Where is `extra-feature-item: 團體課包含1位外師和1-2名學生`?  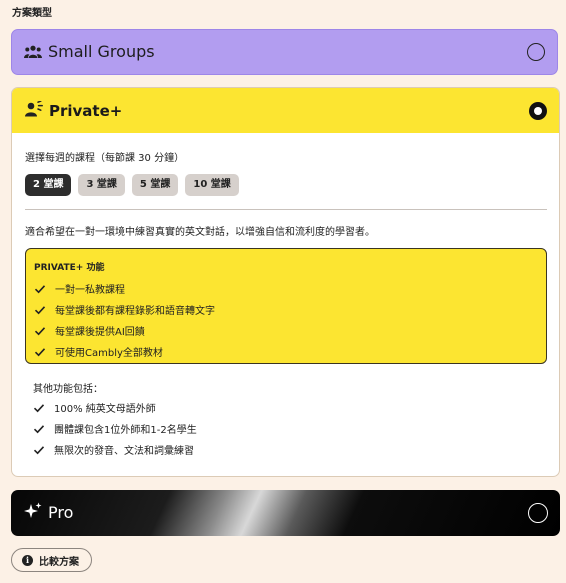
extra-feature-item: 團體課包含1位外師和1-2名學生 is located at coordinates (115, 428).